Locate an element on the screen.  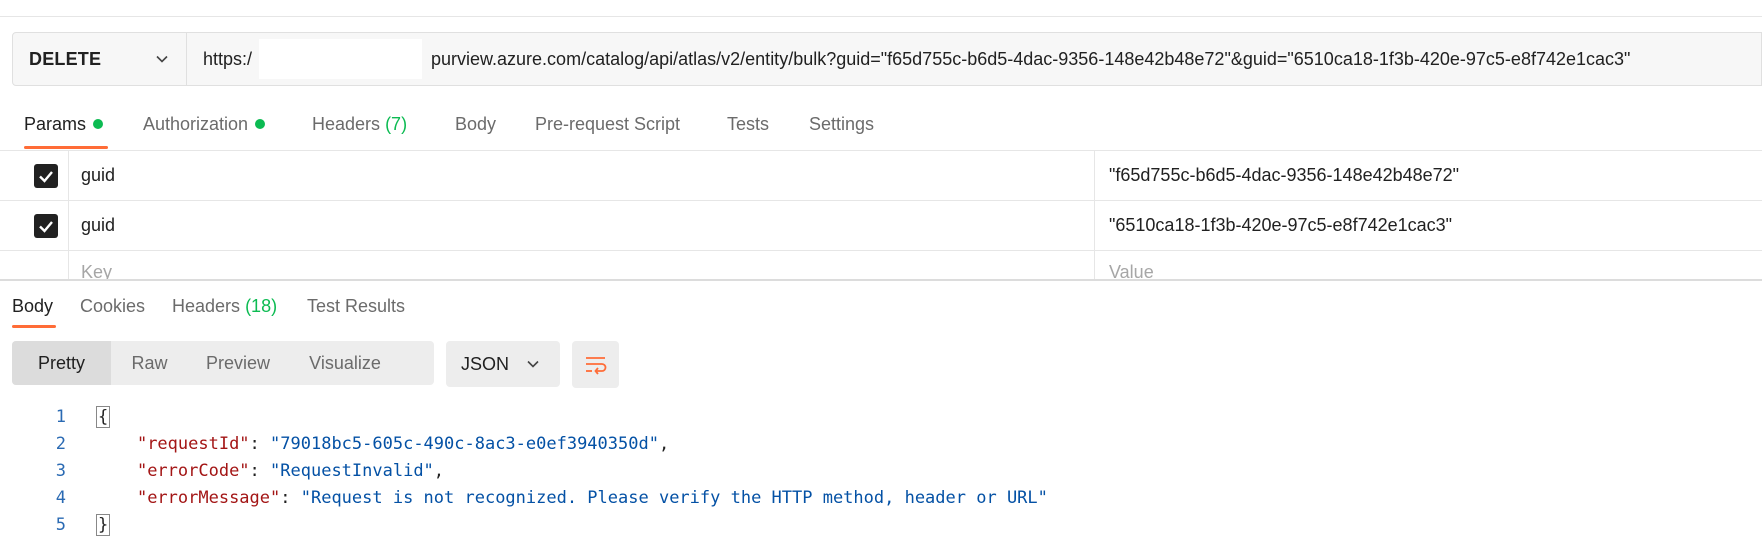
tab-headers-label: Headers is located at coordinates (346, 124).